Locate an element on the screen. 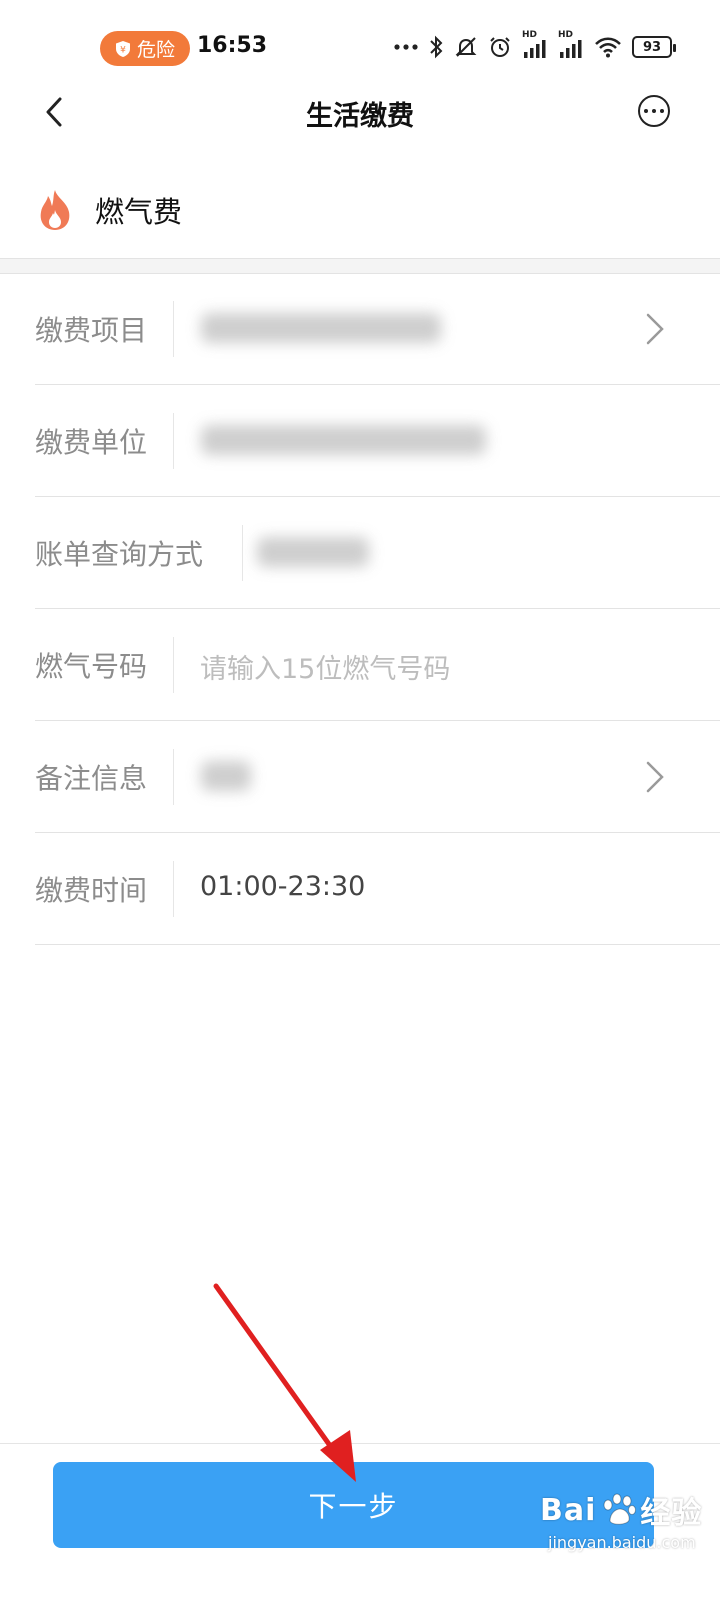 The width and height of the screenshot is (720, 1600). form-row-time: 缴费时间 01:00-23:30 is located at coordinates (377, 889).